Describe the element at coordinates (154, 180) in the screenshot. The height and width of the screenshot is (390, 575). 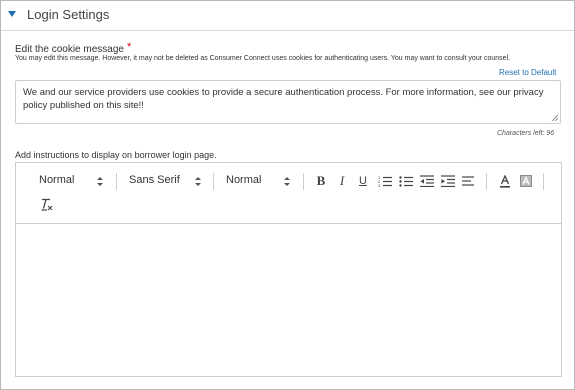
I see `font-select-value: Sans Serif` at that location.